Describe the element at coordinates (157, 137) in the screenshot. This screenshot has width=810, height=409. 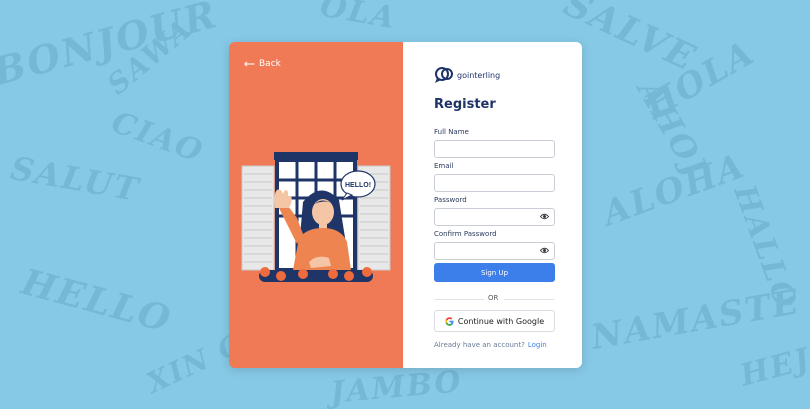
I see `bg-word: CIAO` at that location.